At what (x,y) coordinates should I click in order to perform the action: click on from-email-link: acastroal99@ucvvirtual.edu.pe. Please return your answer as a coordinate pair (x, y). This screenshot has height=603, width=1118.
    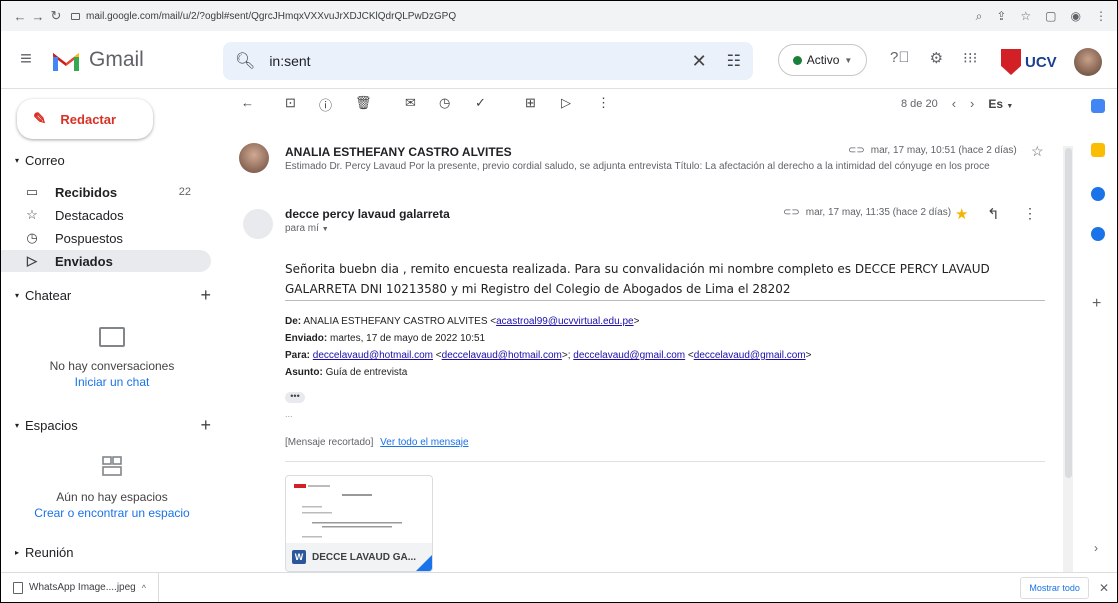
    Looking at the image, I should click on (564, 321).